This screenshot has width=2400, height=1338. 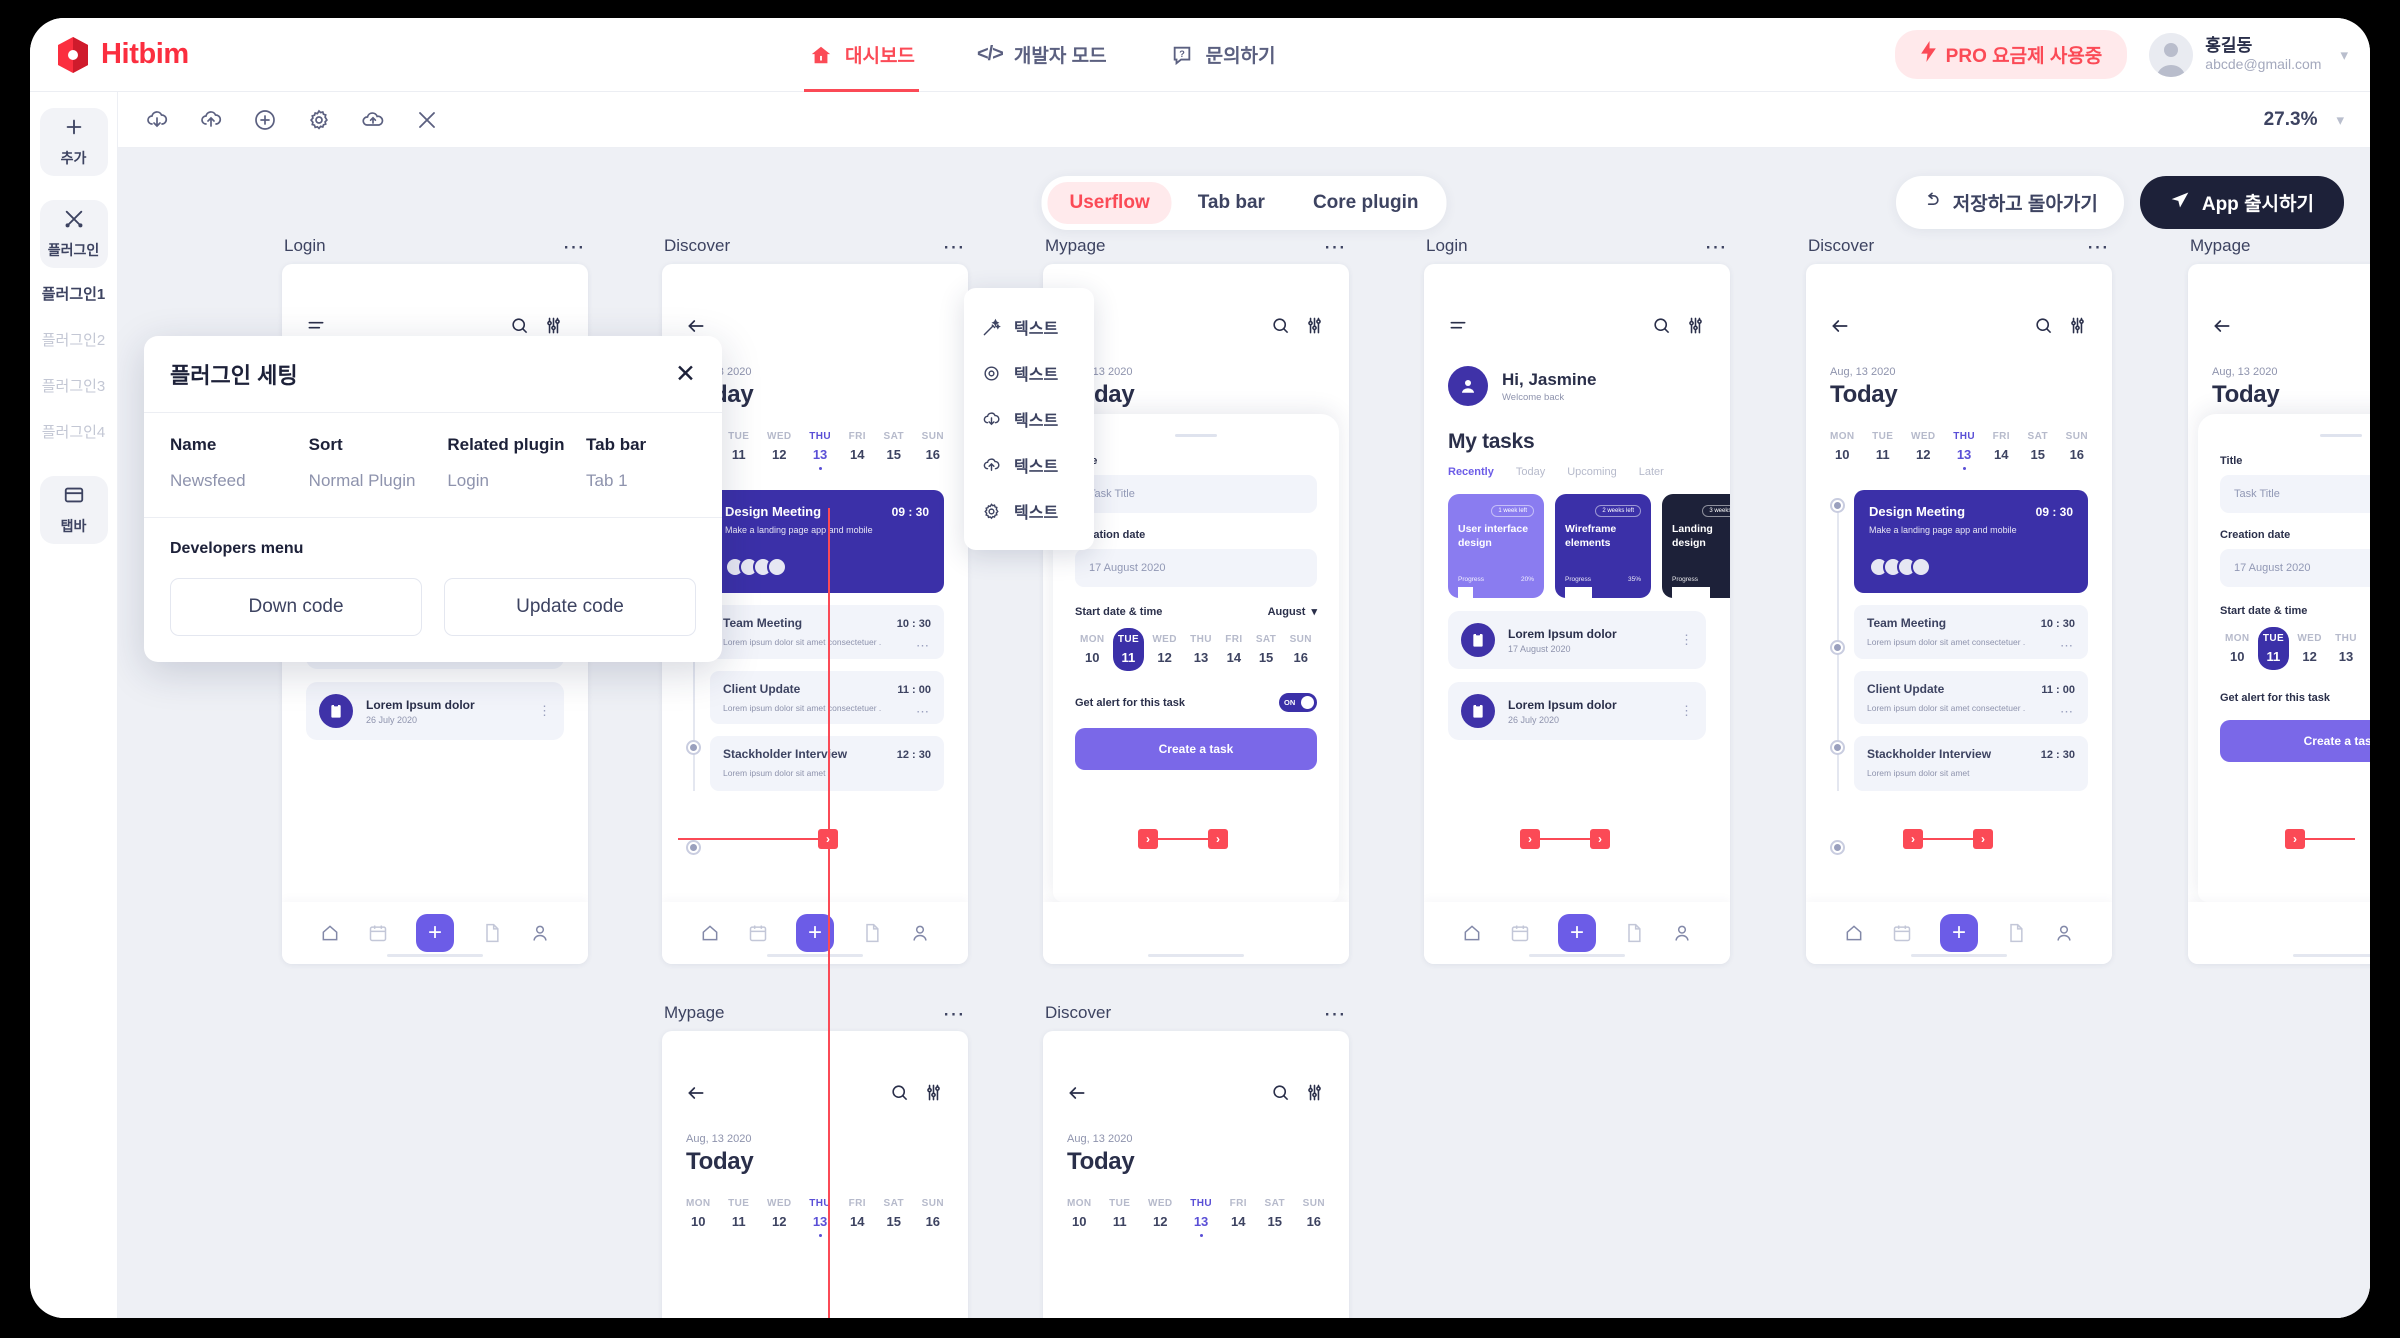 What do you see at coordinates (2295, 741) in the screenshot?
I see `create-task-button: Create a task` at bounding box center [2295, 741].